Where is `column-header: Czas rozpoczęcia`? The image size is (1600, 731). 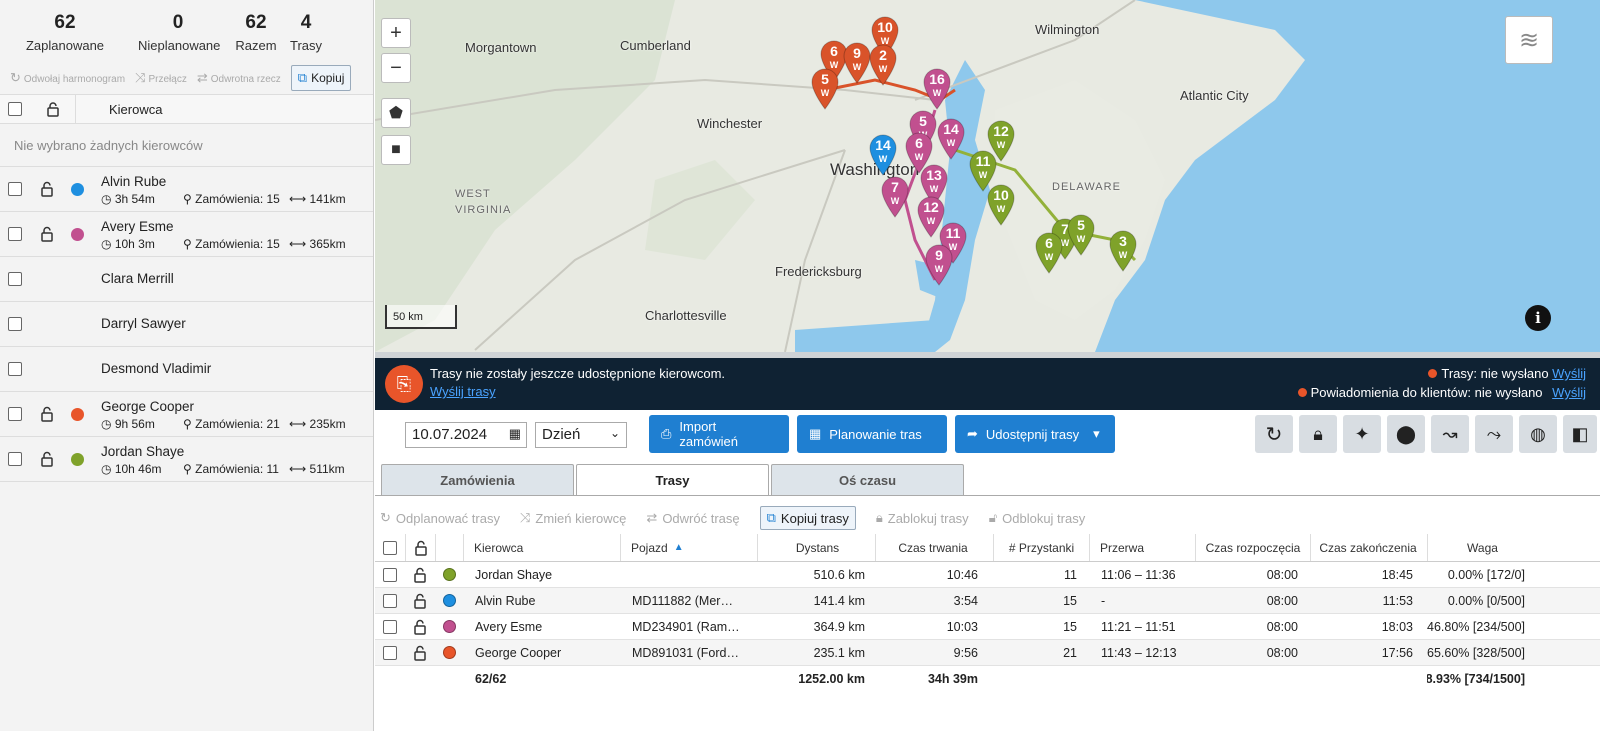 column-header: Czas rozpoczęcia is located at coordinates (1252, 547).